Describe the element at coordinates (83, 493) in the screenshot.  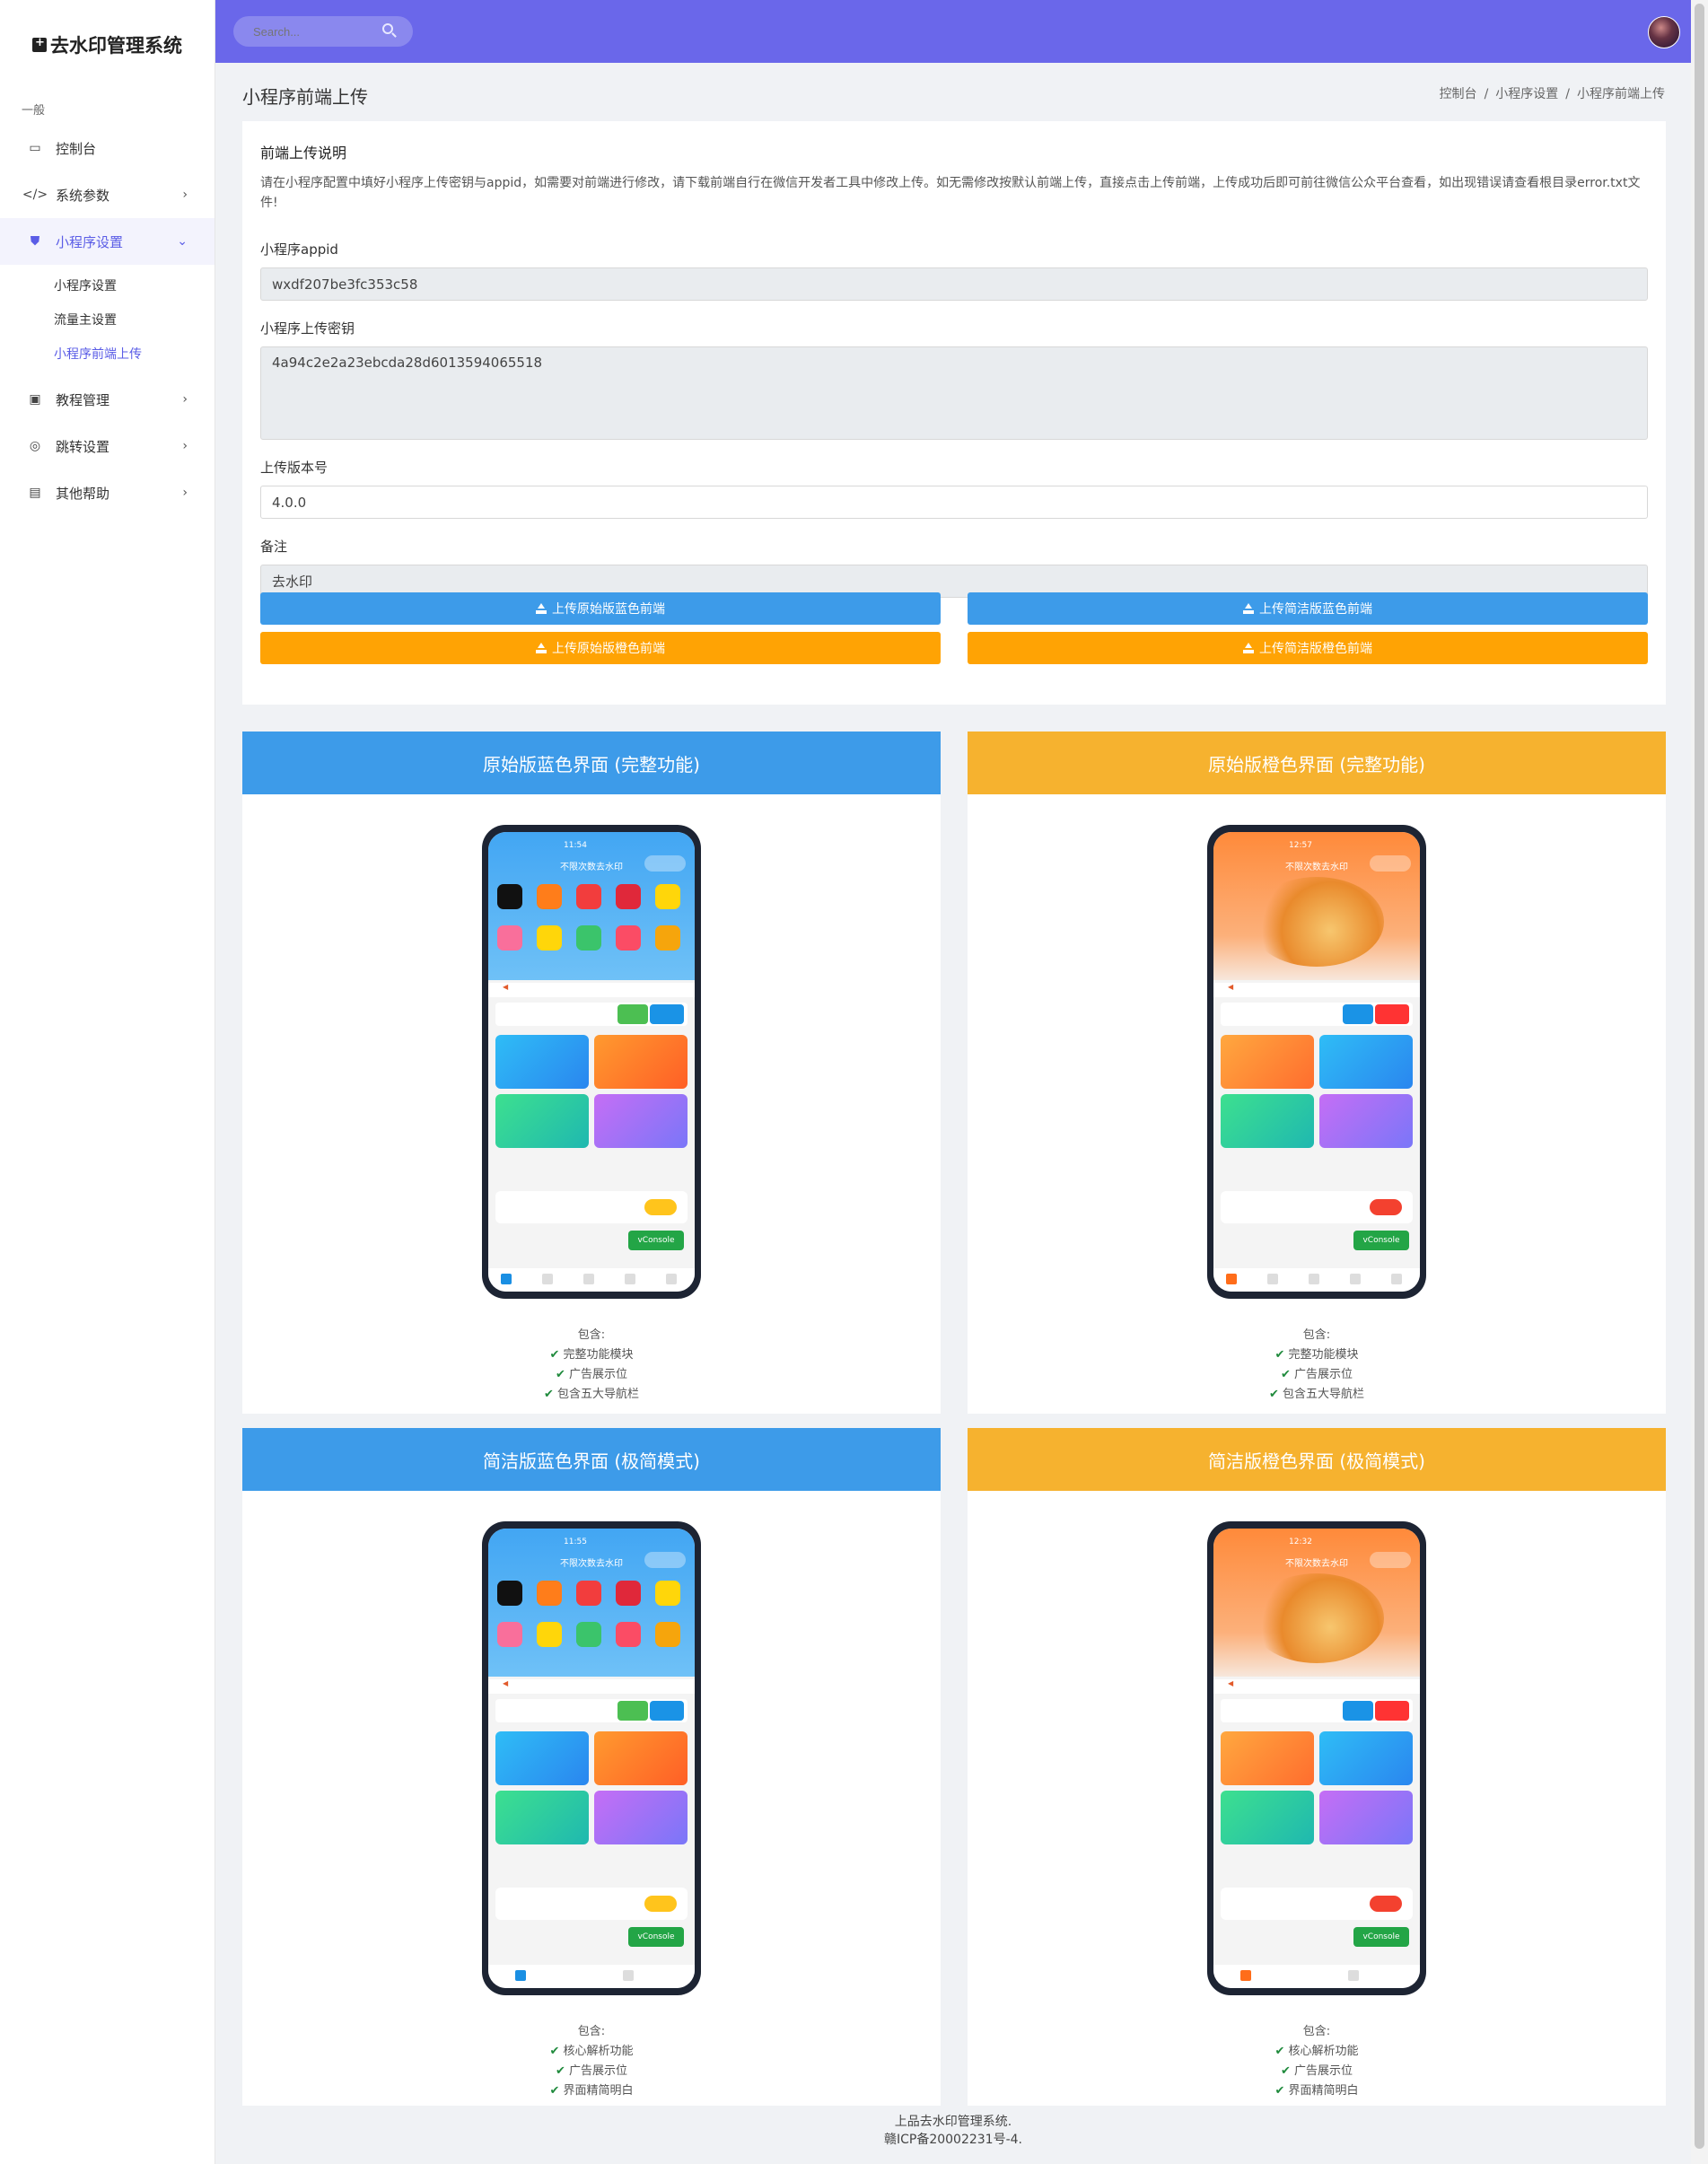
I see `sidebar-item-label: 其他帮助` at that location.